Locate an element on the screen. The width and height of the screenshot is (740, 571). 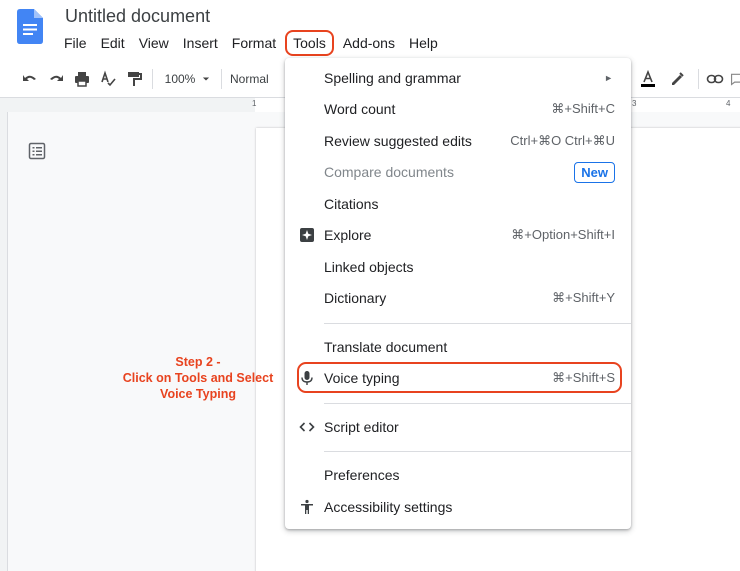
menu-item-label: Review suggested edits is located at coordinates (398, 141).